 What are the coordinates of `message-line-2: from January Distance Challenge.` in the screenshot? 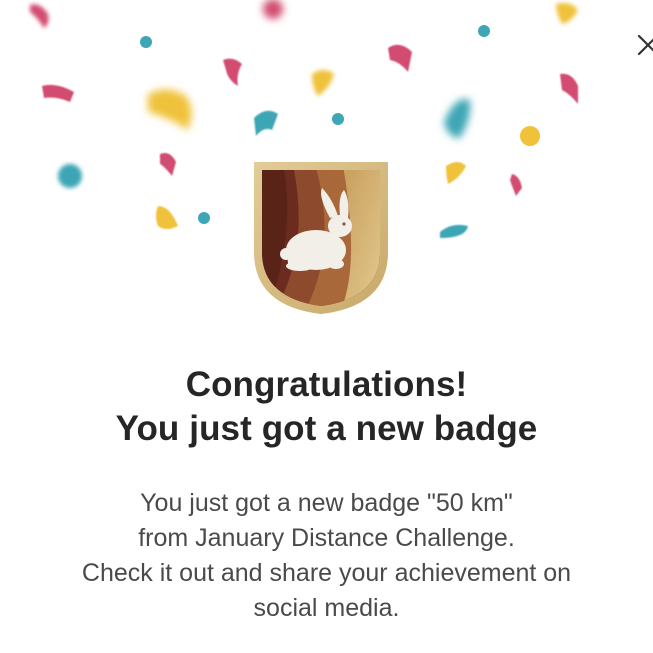 It's located at (326, 538).